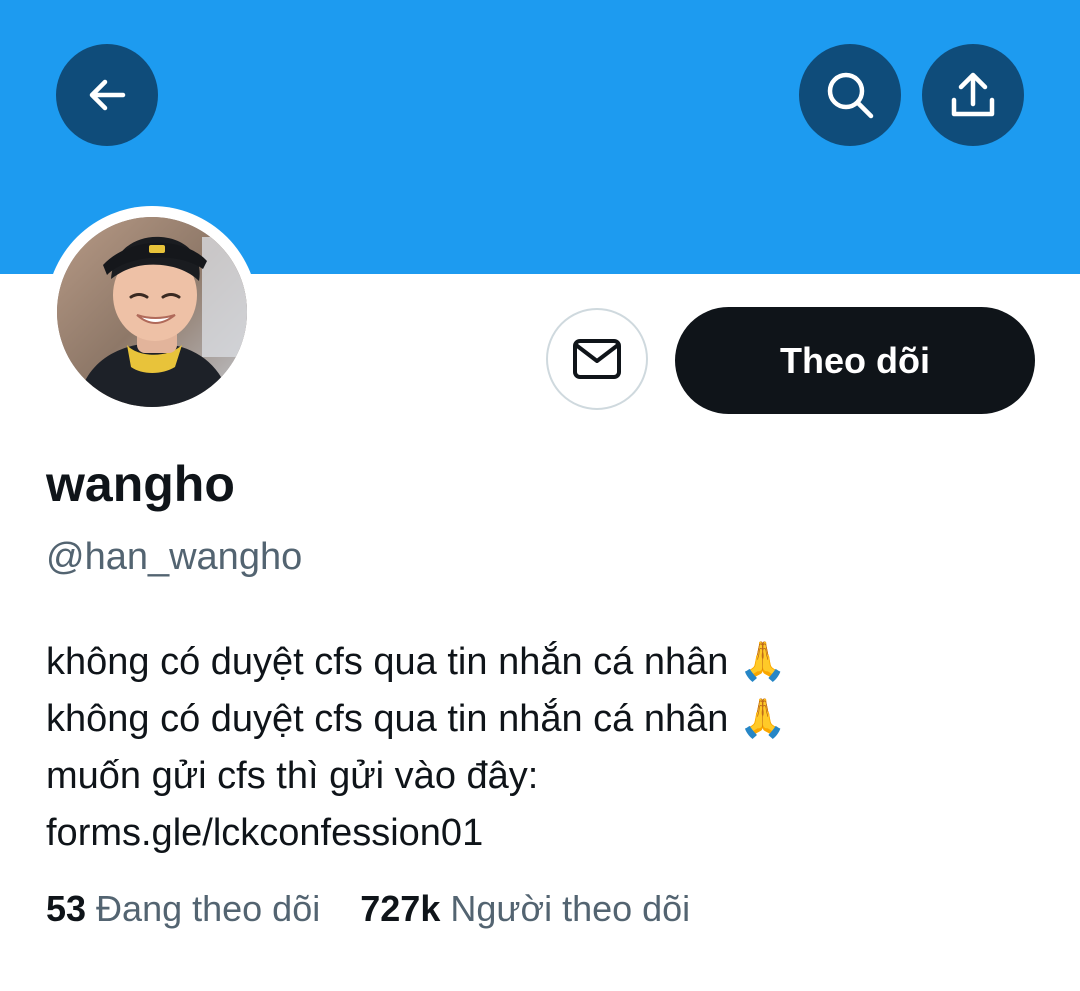  Describe the element at coordinates (208, 908) in the screenshot. I see `following-label: Đang theo dõi` at that location.